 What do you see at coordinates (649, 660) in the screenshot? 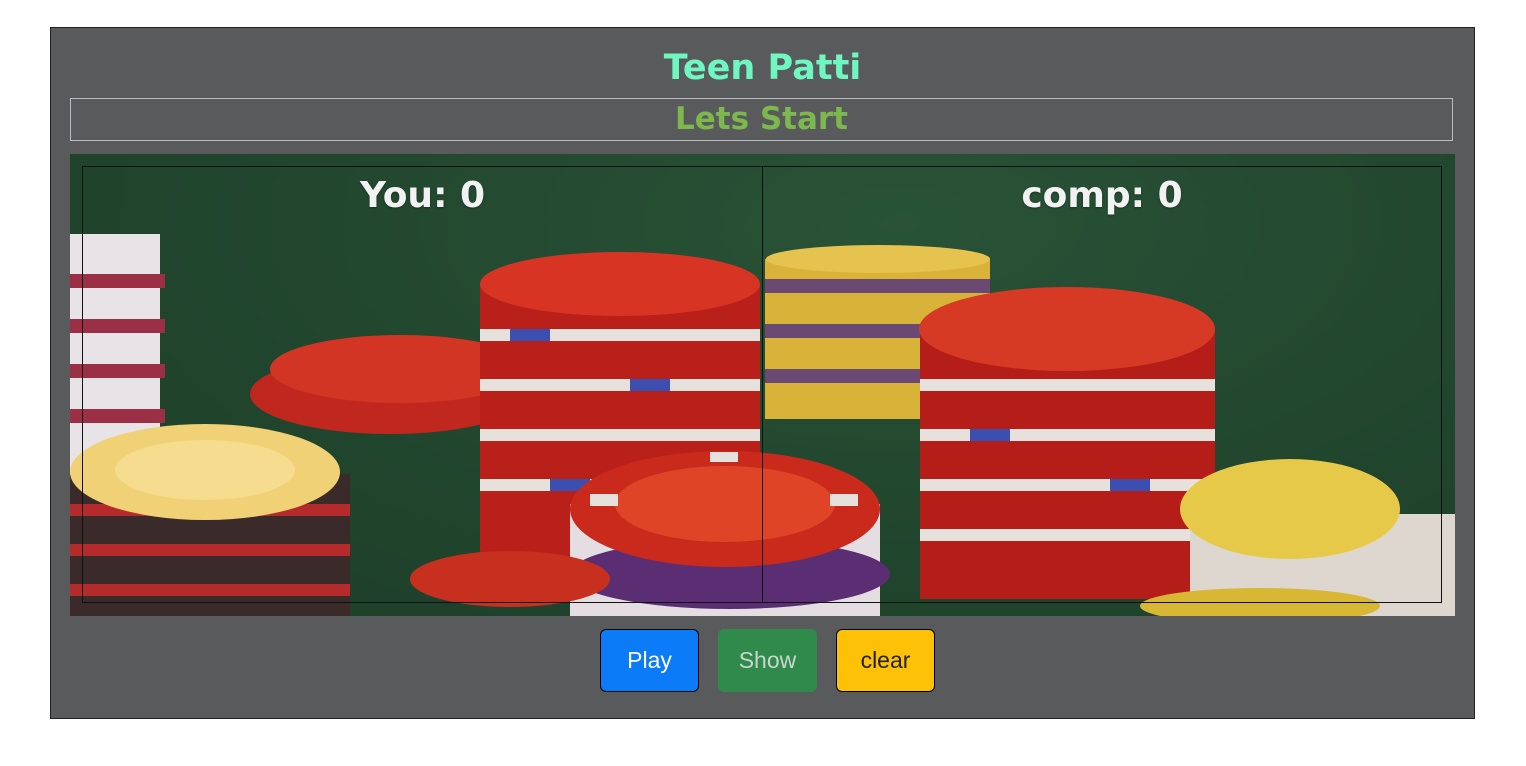
I see `play-button: Play` at bounding box center [649, 660].